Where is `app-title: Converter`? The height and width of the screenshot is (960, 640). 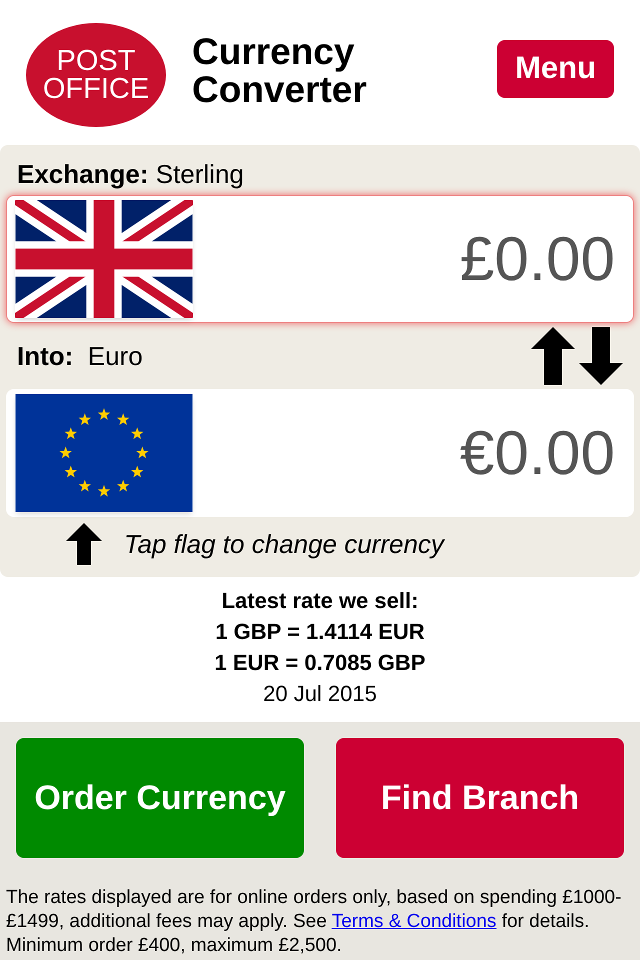
app-title: Converter is located at coordinates (279, 89).